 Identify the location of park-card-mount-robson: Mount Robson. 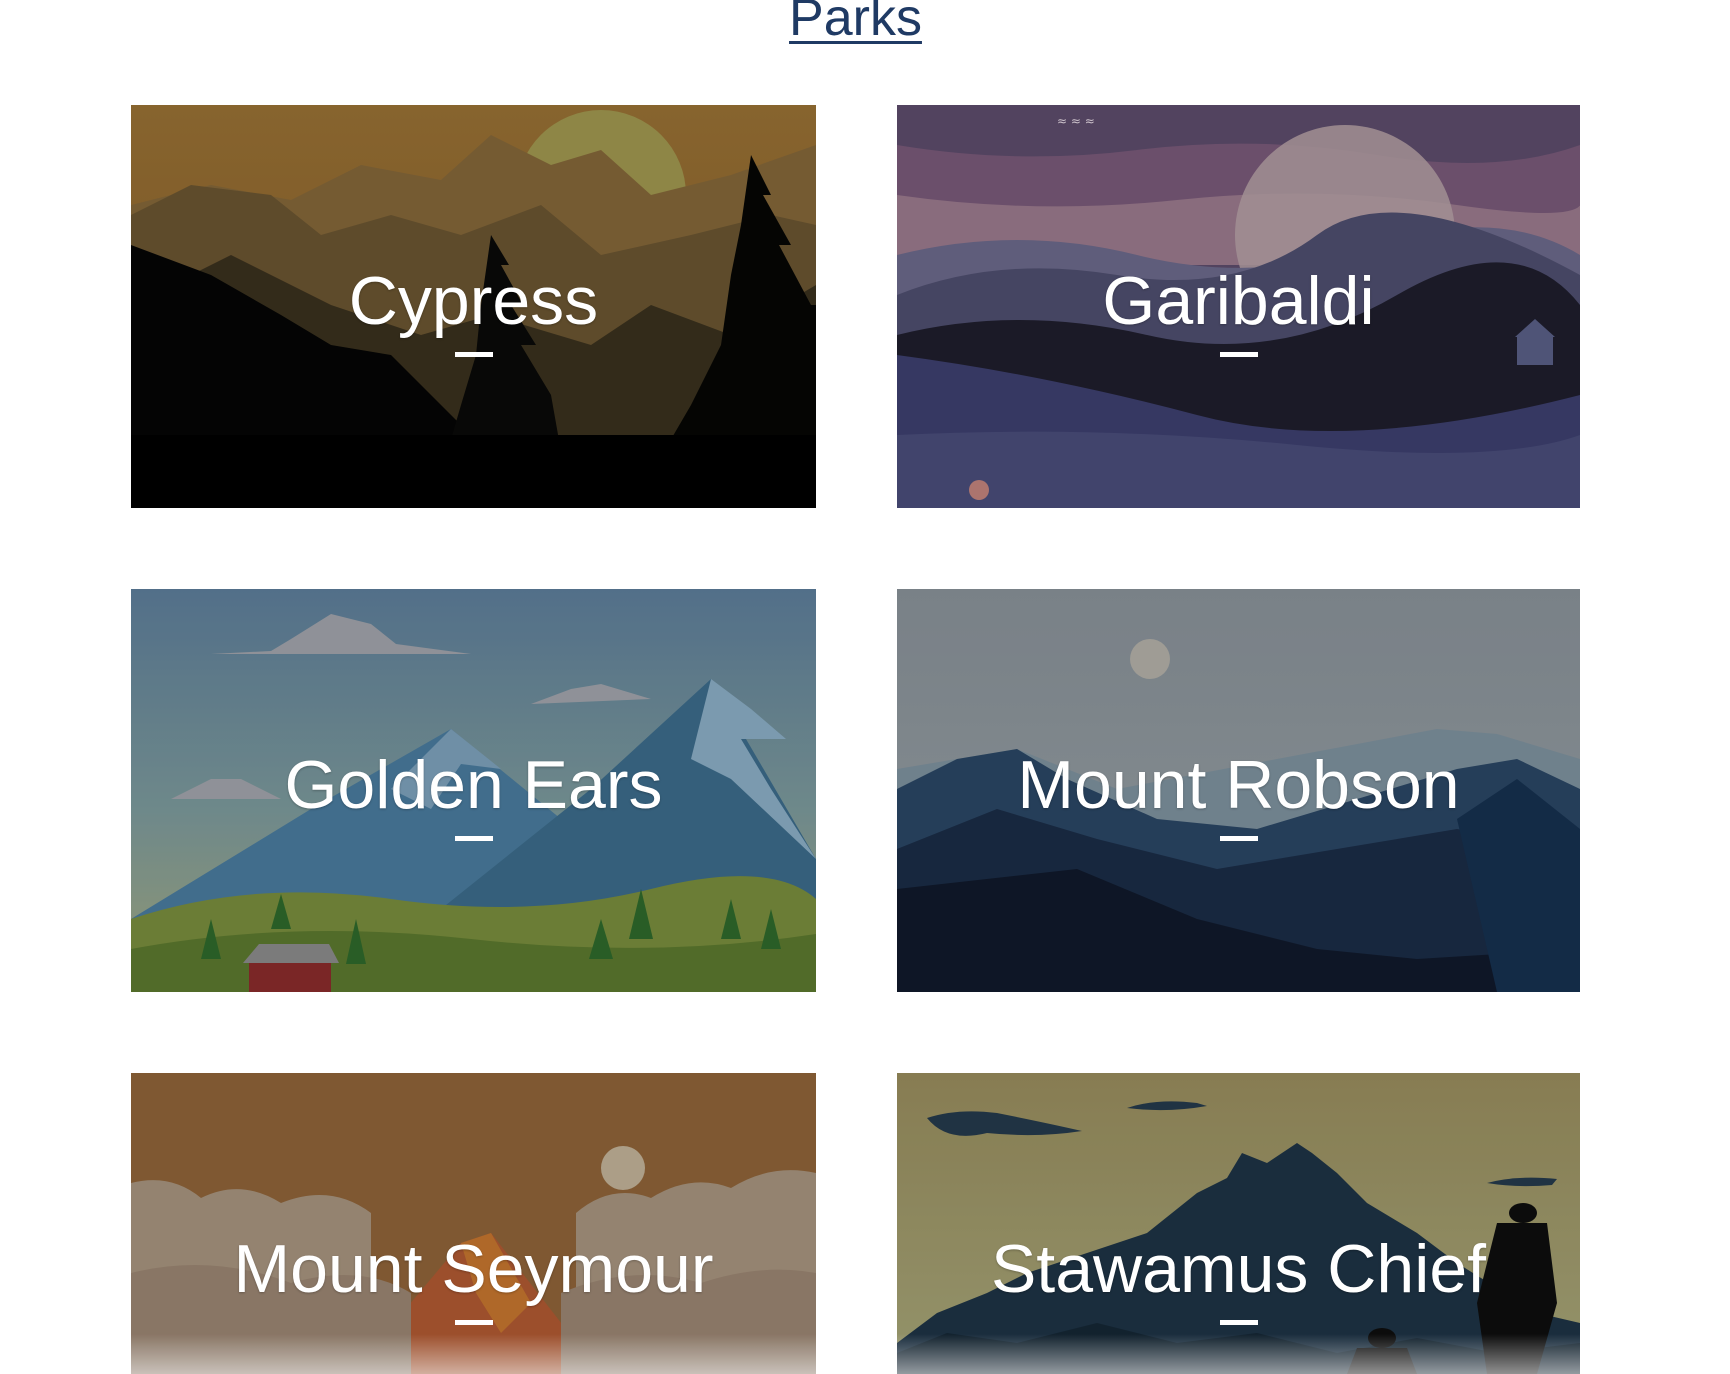
(1238, 790).